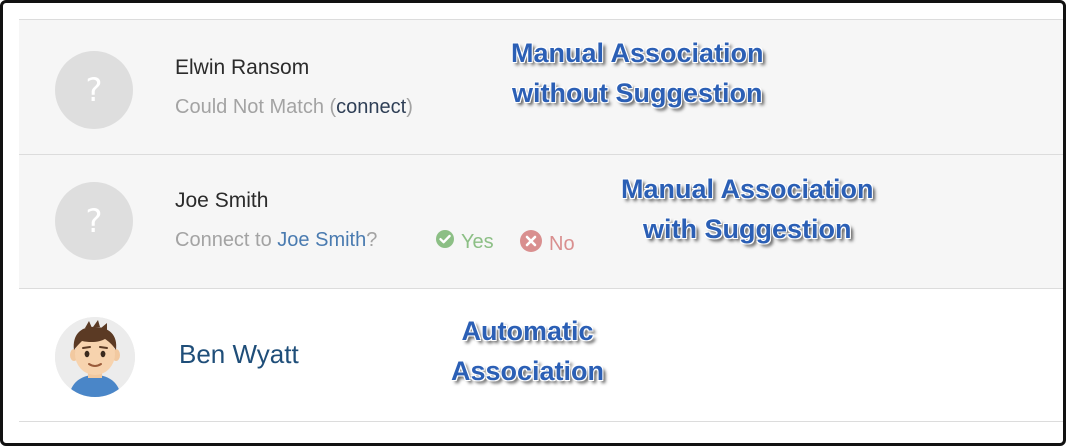 The height and width of the screenshot is (446, 1066). What do you see at coordinates (222, 200) in the screenshot?
I see `contact-name: Joe Smith` at bounding box center [222, 200].